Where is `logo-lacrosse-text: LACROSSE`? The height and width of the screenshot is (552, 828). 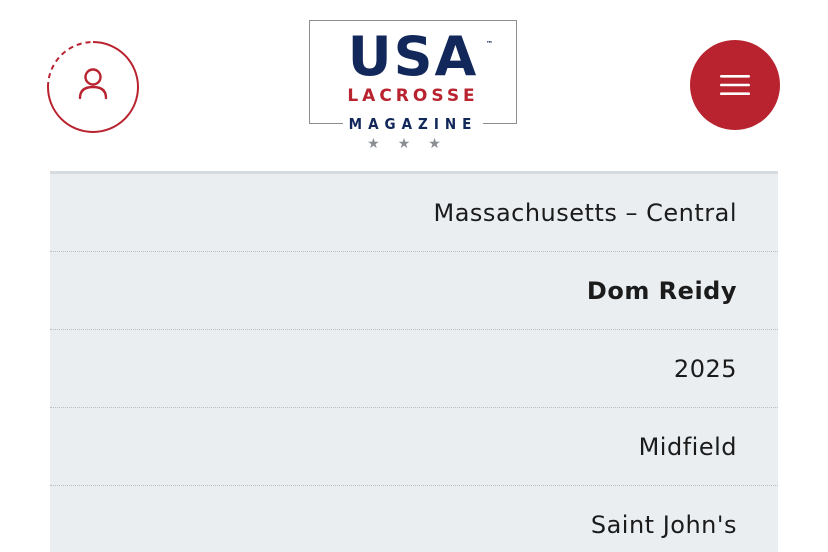
logo-lacrosse-text: LACROSSE is located at coordinates (413, 96).